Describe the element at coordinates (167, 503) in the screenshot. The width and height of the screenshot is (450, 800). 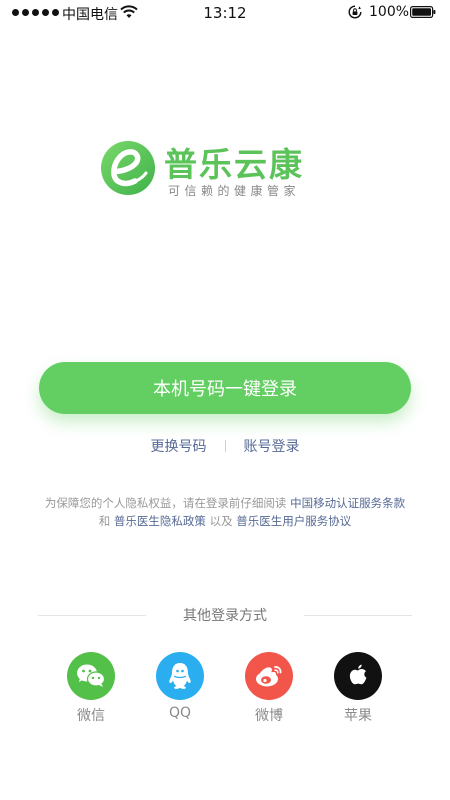
I see `agreement-prefix: 为保障您的个人隐私权益，请在登录前仔细阅读` at that location.